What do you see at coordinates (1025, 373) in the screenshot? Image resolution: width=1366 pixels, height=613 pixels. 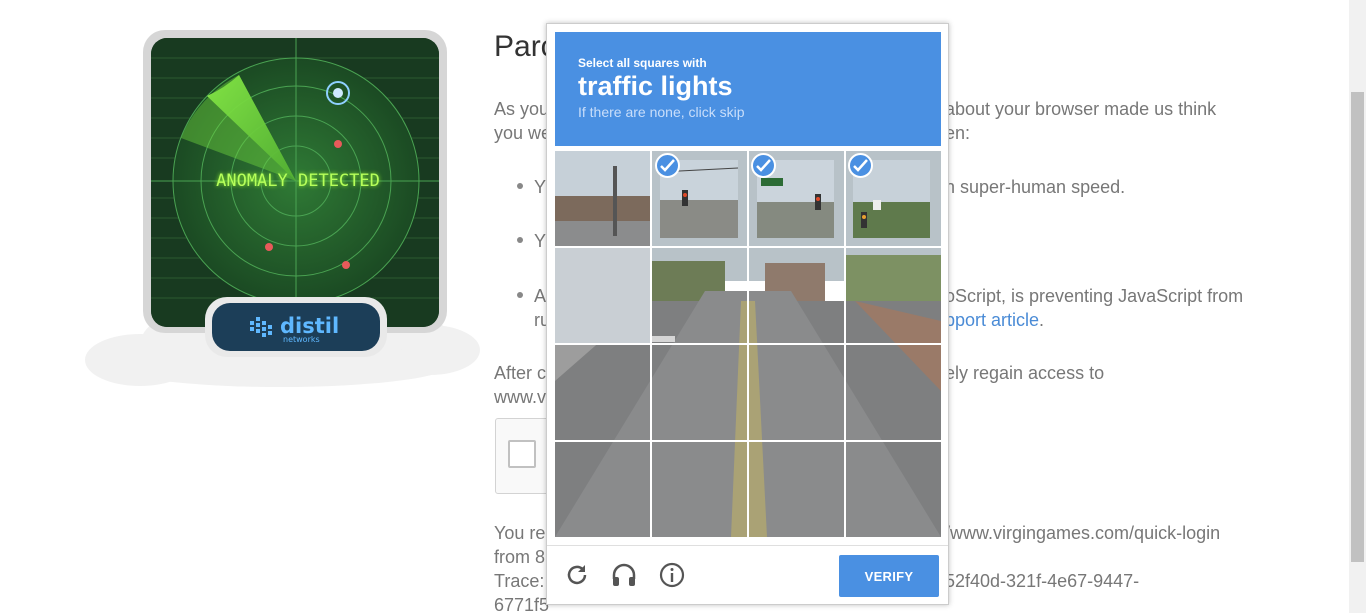 I see `after-text-right: ely regain access to` at bounding box center [1025, 373].